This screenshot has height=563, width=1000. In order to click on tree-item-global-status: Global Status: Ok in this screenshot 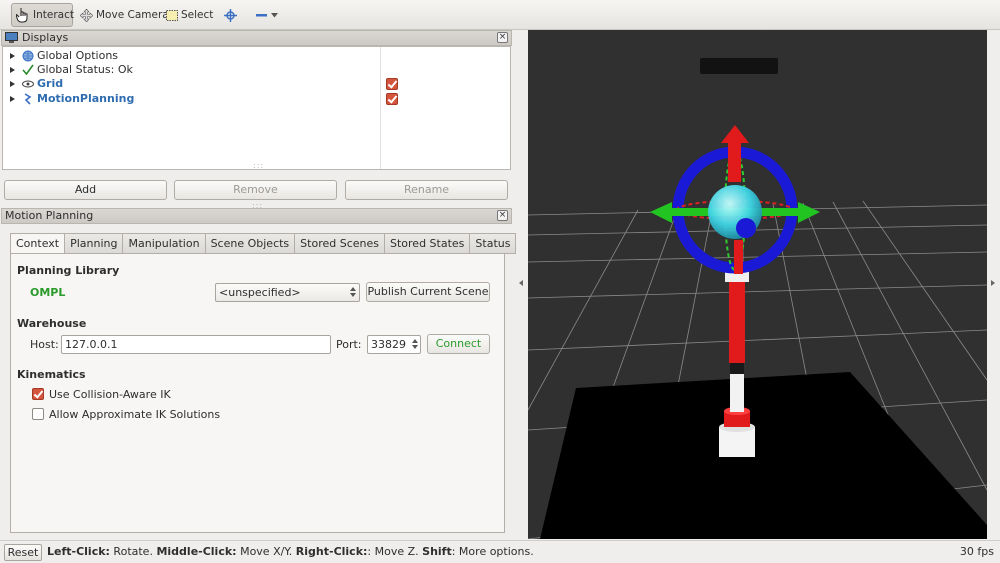, I will do `click(191, 69)`.